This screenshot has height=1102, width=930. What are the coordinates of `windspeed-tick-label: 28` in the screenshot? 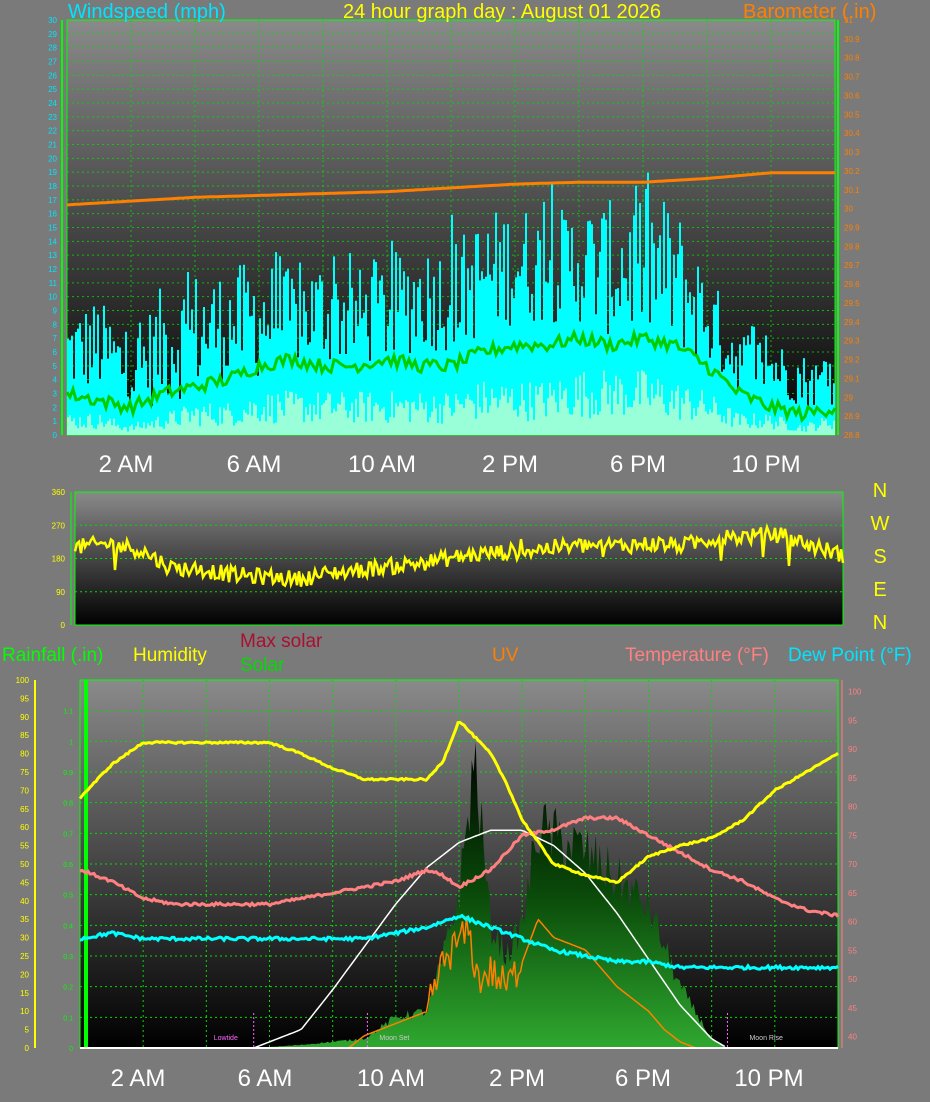 It's located at (52, 48).